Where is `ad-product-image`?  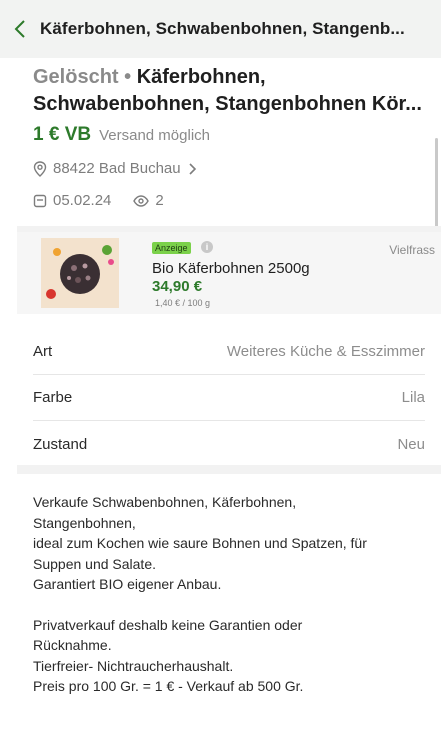
ad-product-image is located at coordinates (80, 273).